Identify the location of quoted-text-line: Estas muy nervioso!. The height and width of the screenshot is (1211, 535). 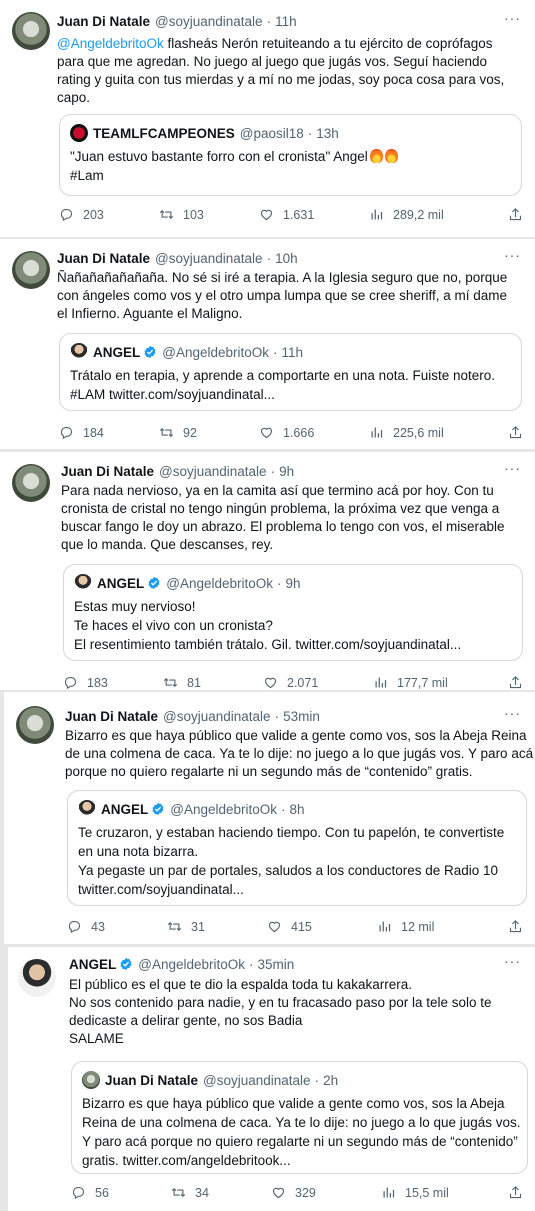
(267, 606).